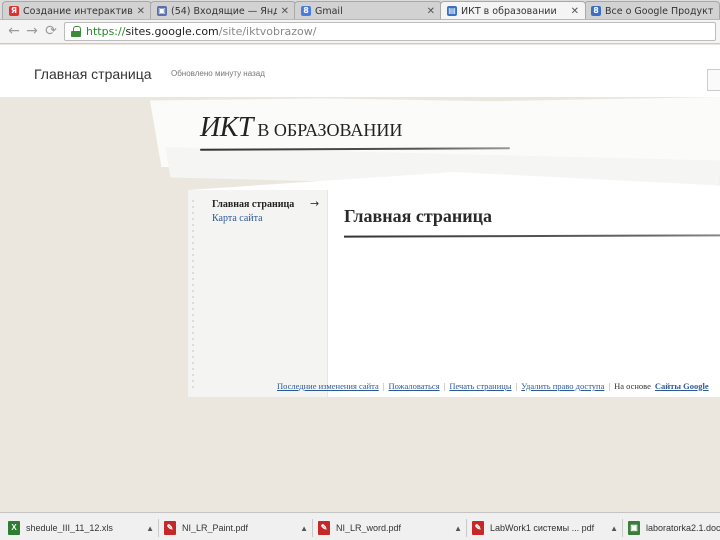 This screenshot has width=720, height=540. I want to click on url-scheme: https://, so click(106, 31).